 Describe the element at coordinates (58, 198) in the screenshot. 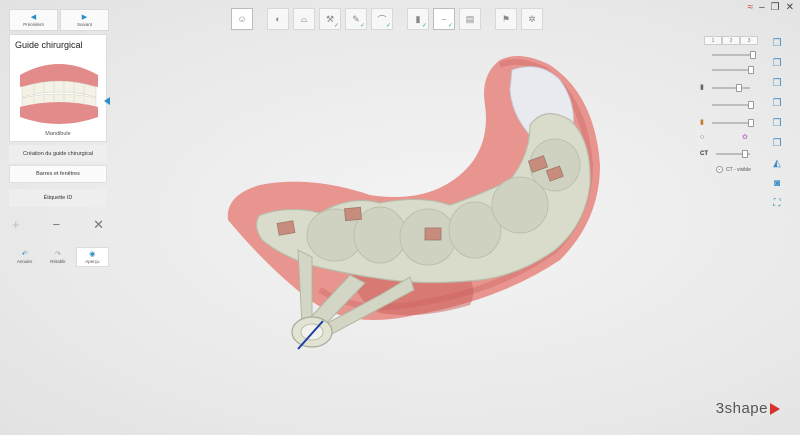

I see `step-id-label: Étiquette ID` at that location.